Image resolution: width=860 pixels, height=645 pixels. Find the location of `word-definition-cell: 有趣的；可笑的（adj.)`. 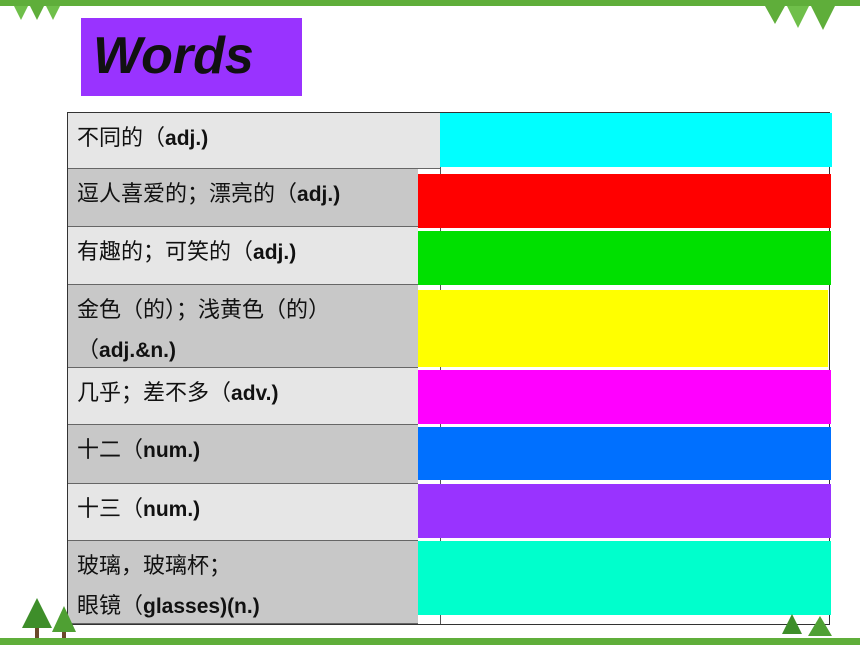

word-definition-cell: 有趣的；可笑的（adj.) is located at coordinates (243, 256).